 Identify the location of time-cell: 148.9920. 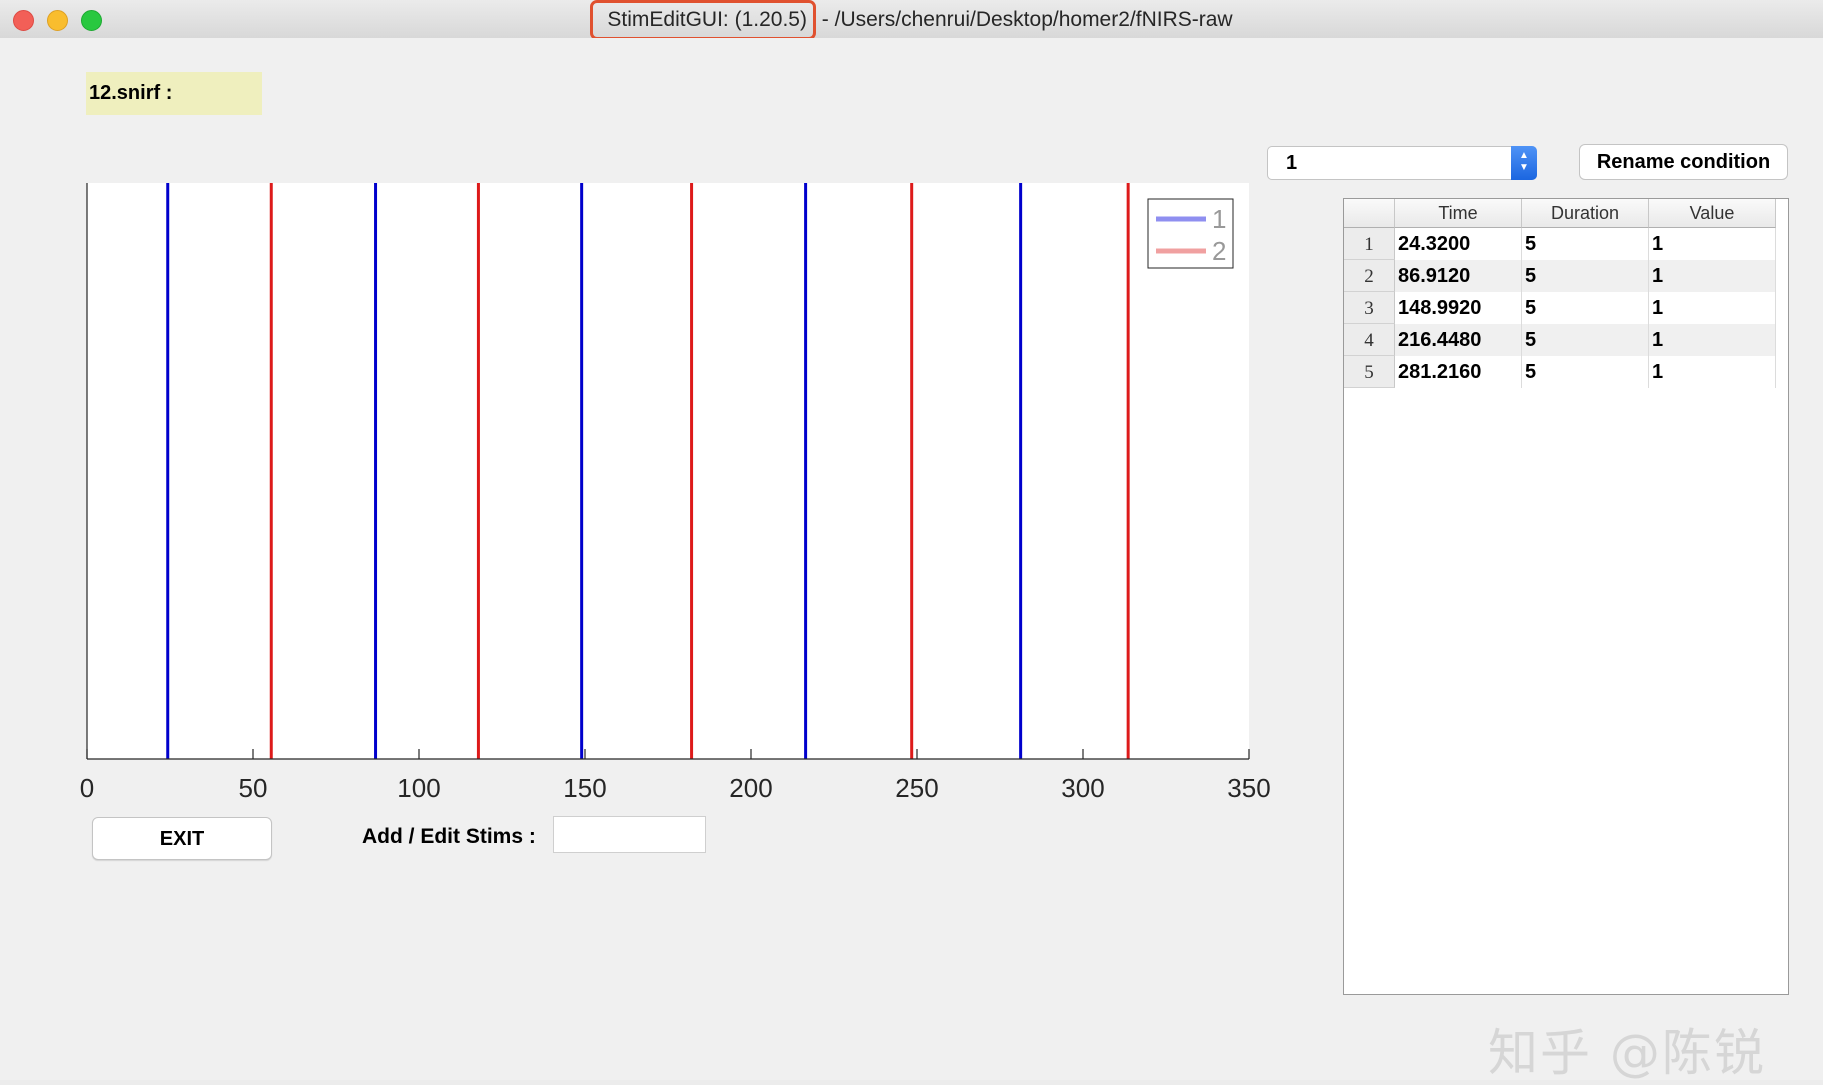
(1458, 308).